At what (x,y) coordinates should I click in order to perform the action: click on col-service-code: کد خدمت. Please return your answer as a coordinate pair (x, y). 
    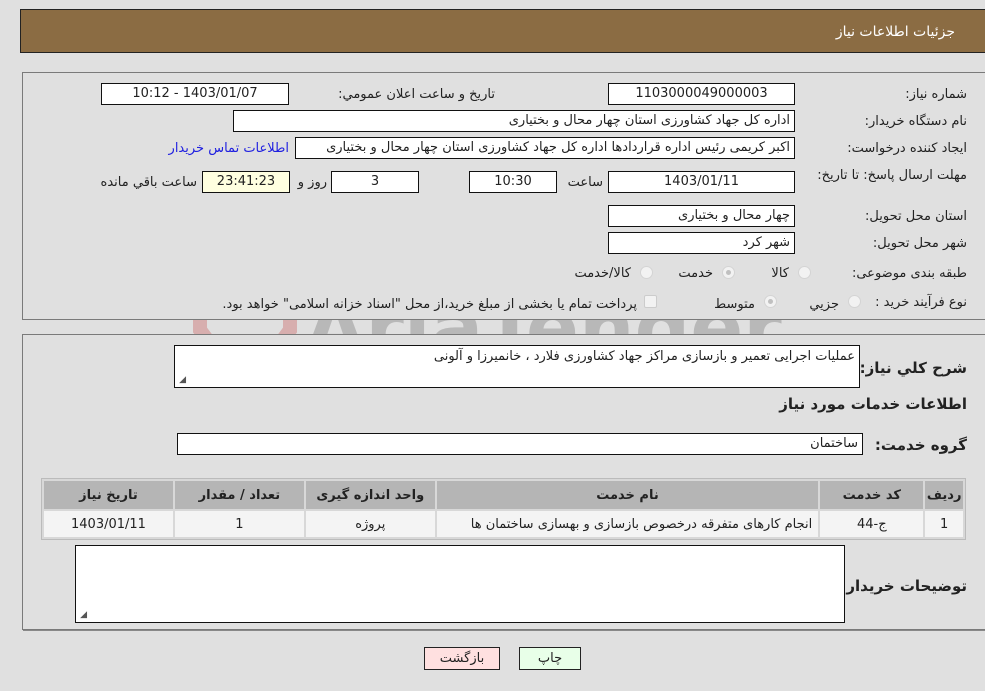
    Looking at the image, I should click on (872, 495).